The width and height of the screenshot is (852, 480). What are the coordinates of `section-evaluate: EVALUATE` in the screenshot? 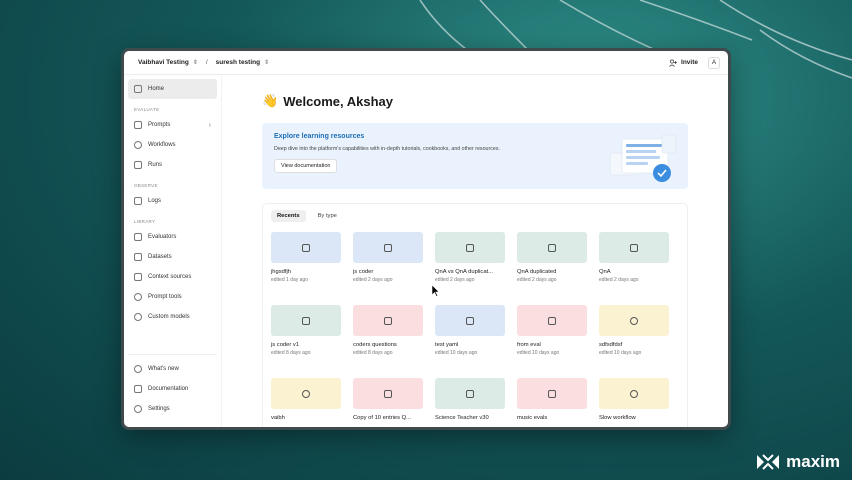 It's located at (147, 109).